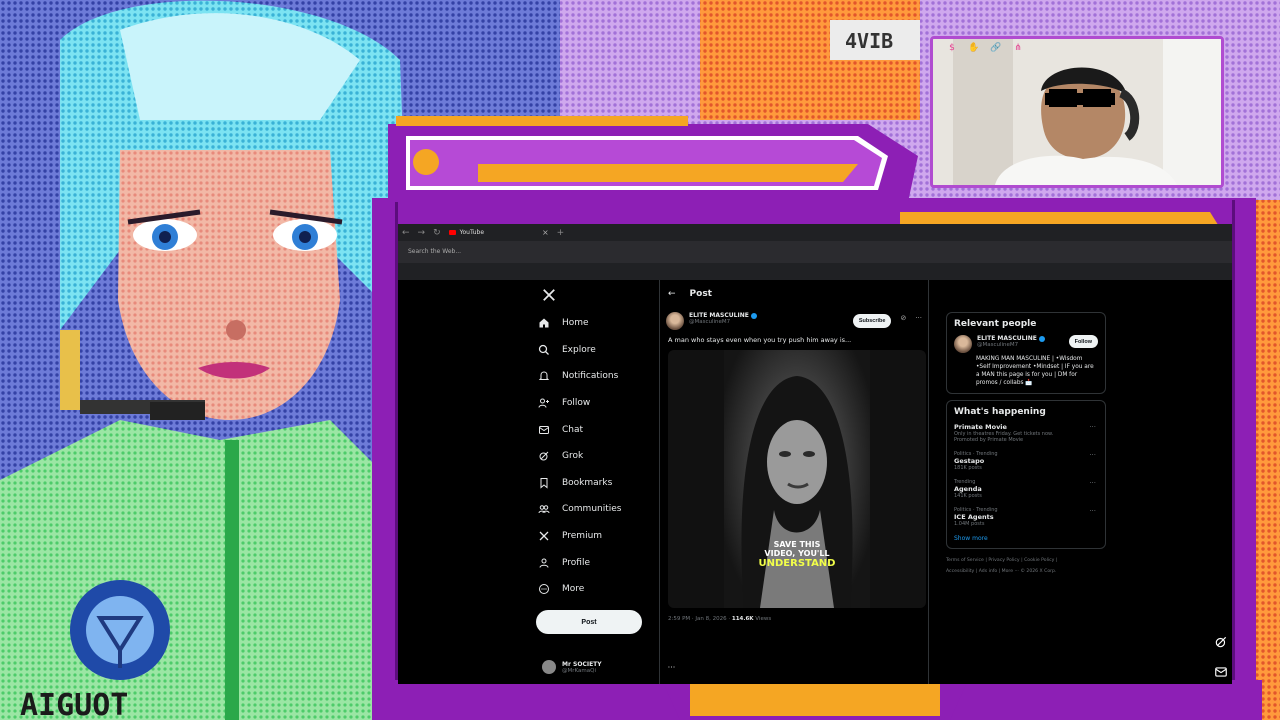 This screenshot has width=1280, height=720. Describe the element at coordinates (561, 233) in the screenshot. I see `new-tab-button: +` at that location.